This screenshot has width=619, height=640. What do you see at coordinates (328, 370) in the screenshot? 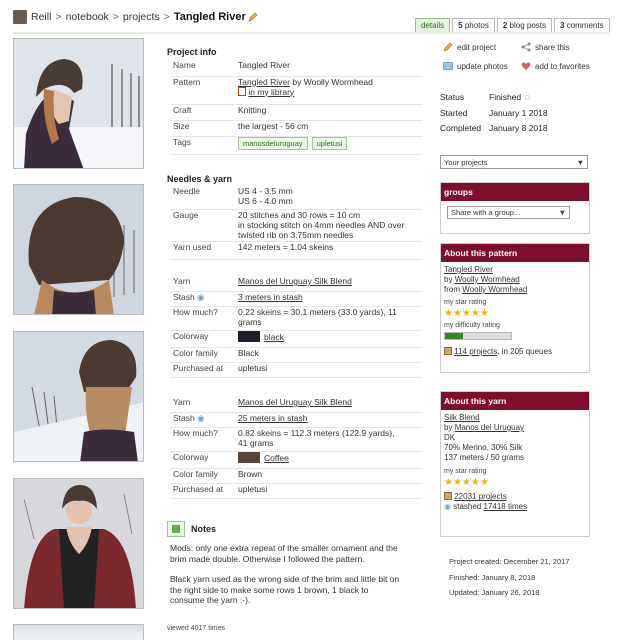
I see `purchased-value: upletusi` at bounding box center [328, 370].